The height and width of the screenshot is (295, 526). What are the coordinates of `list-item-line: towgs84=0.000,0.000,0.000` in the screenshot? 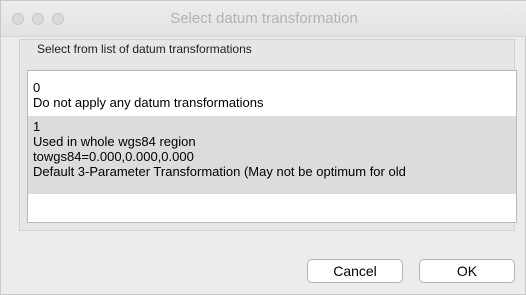 It's located at (113, 156).